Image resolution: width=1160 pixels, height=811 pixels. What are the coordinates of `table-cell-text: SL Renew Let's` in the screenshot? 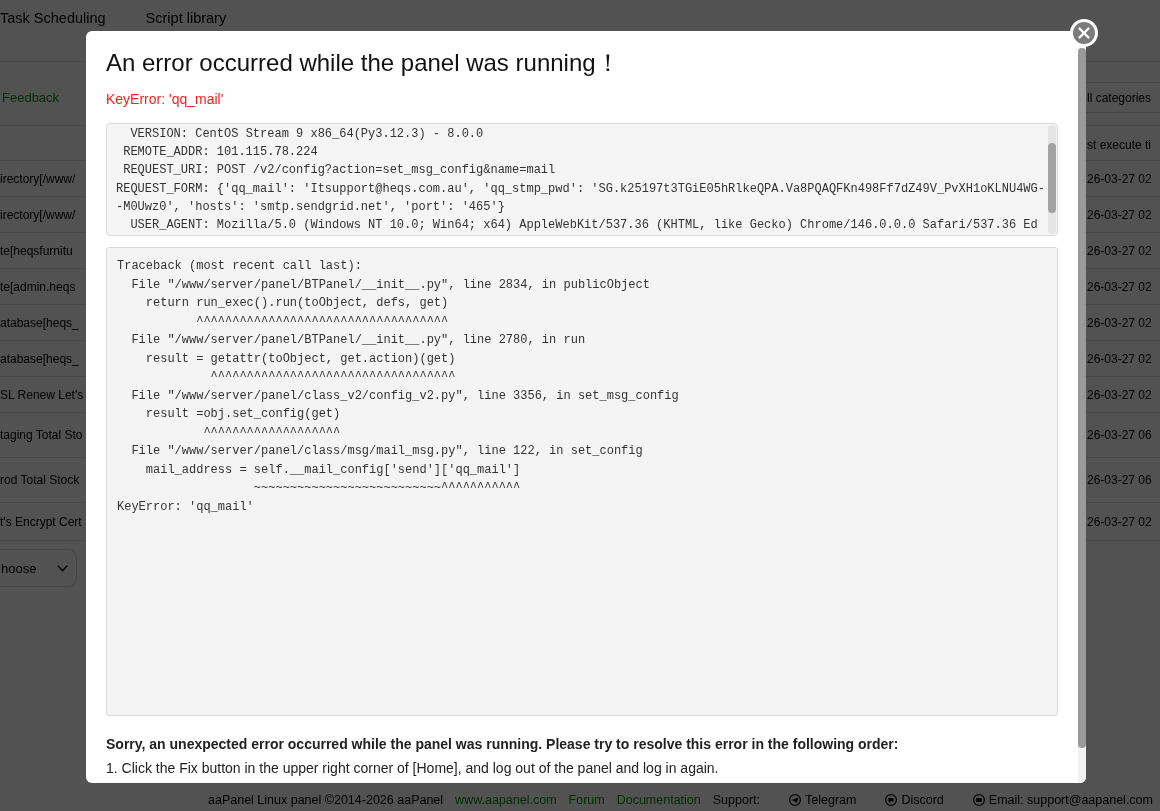 It's located at (42, 394).